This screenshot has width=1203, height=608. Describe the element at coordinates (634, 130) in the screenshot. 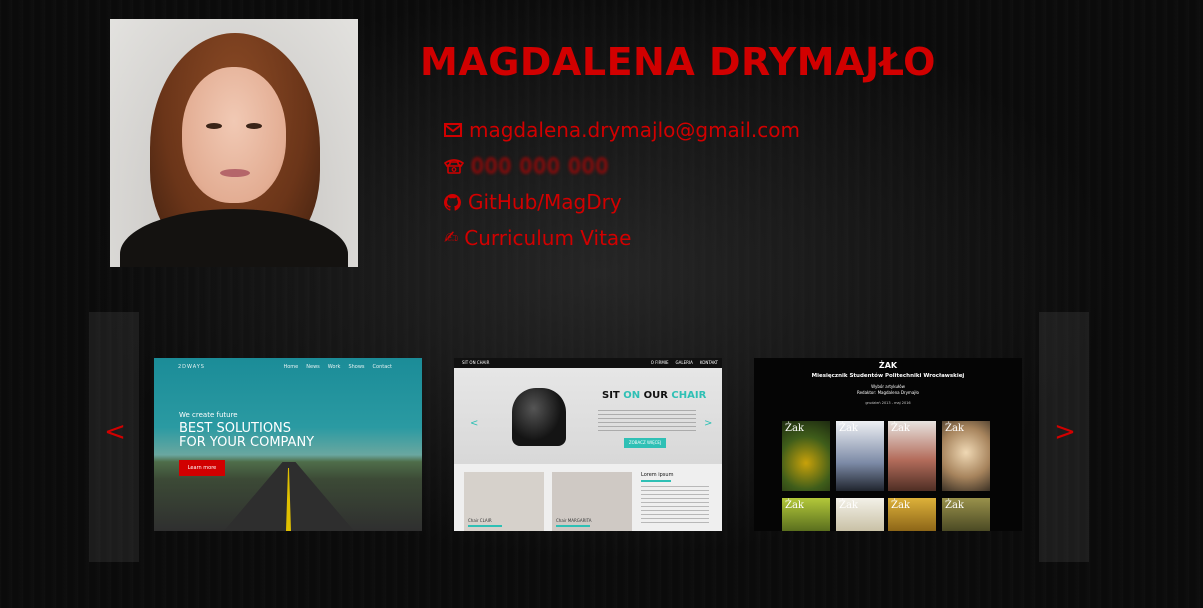

I see `email-text: magdalena.drymajlo@gmail.com` at that location.